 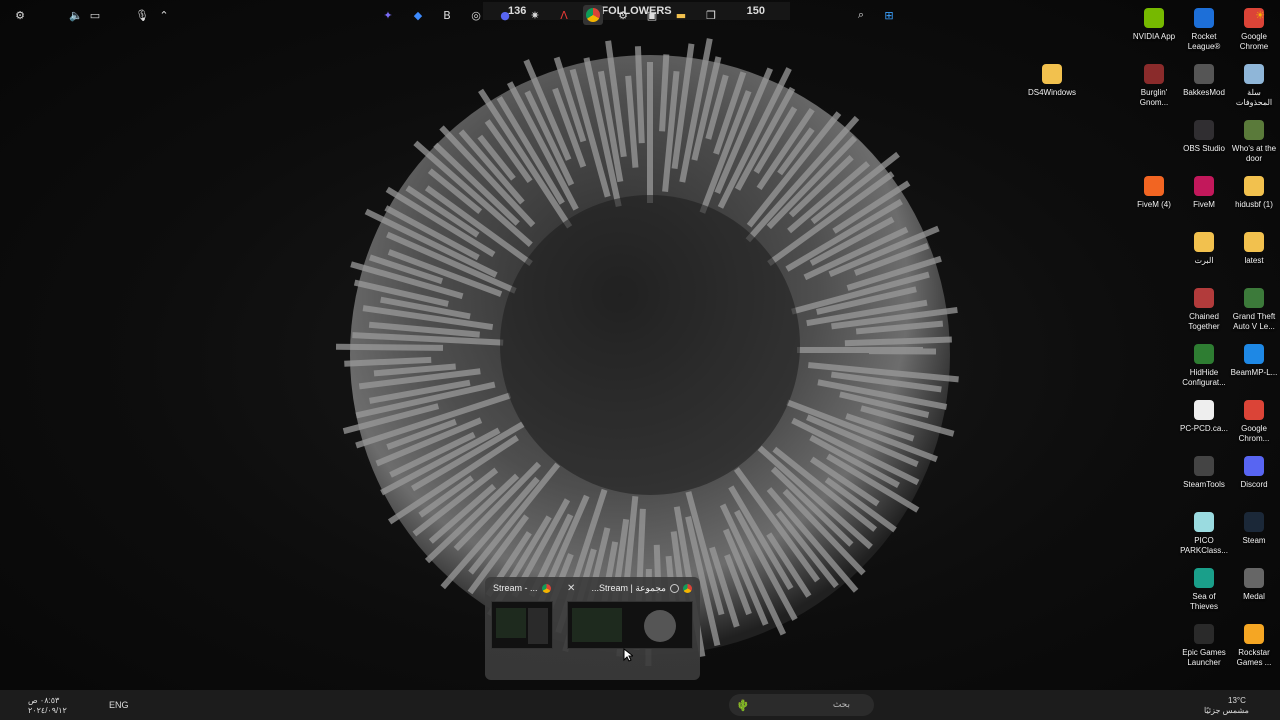 I want to click on steamtools-icon, so click(x=1204, y=466).